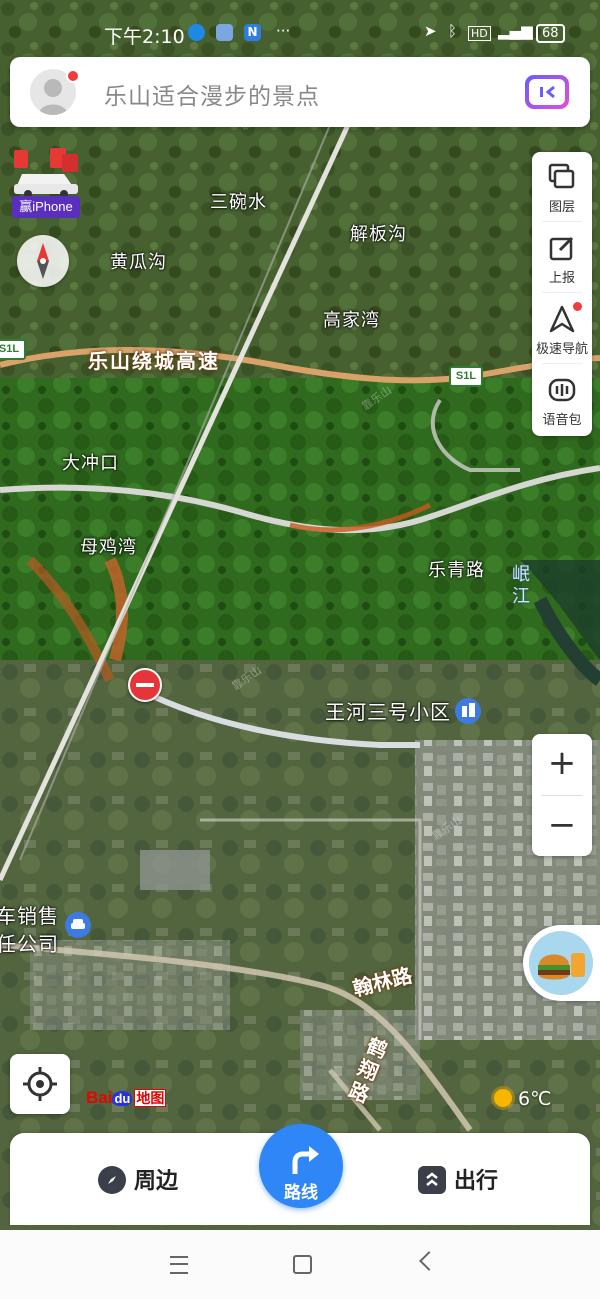 The width and height of the screenshot is (600, 1299). What do you see at coordinates (300, 28) in the screenshot?
I see `status-bar: 下午2:10 N ··· ➤ ᛒ HD ▂▄▆ 68` at bounding box center [300, 28].